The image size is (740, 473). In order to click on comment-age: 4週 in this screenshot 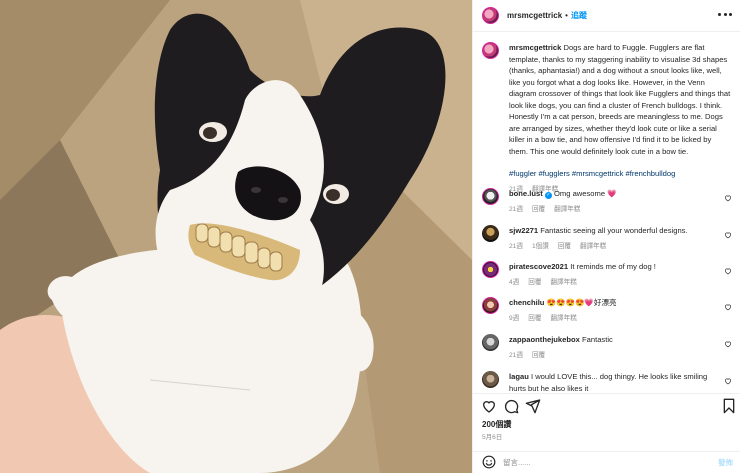, I will do `click(514, 282)`.